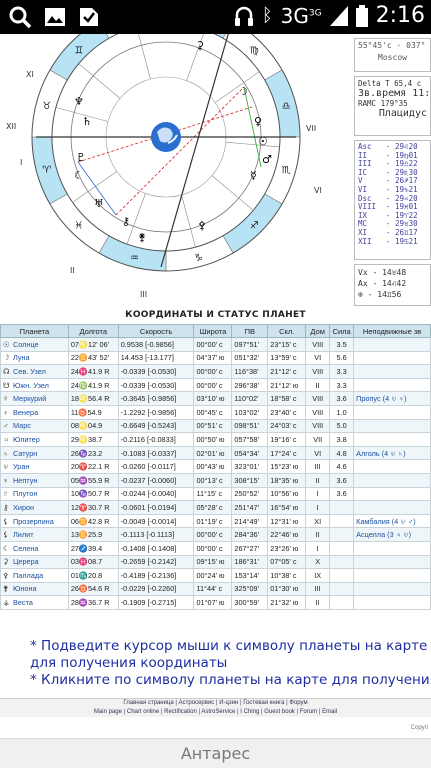  Describe the element at coordinates (258, 121) in the screenshot. I see `planet-glyph-venus: ♀` at that location.